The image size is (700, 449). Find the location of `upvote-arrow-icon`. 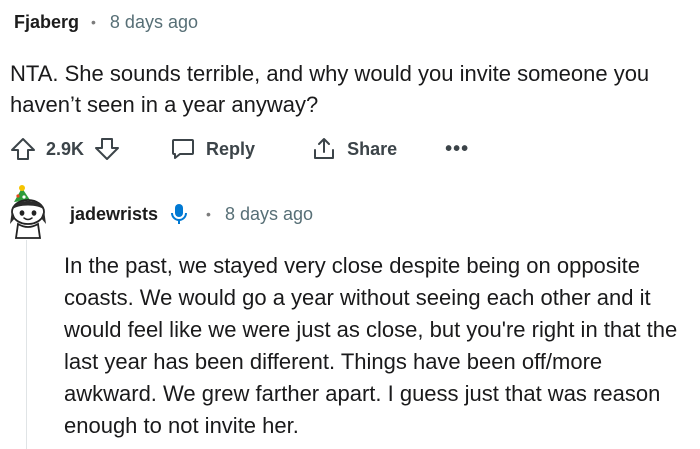

upvote-arrow-icon is located at coordinates (23, 149).